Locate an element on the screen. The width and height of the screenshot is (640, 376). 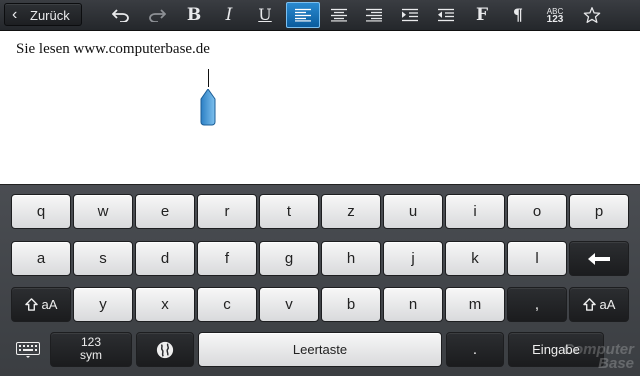
align-center-button is located at coordinates (339, 15).